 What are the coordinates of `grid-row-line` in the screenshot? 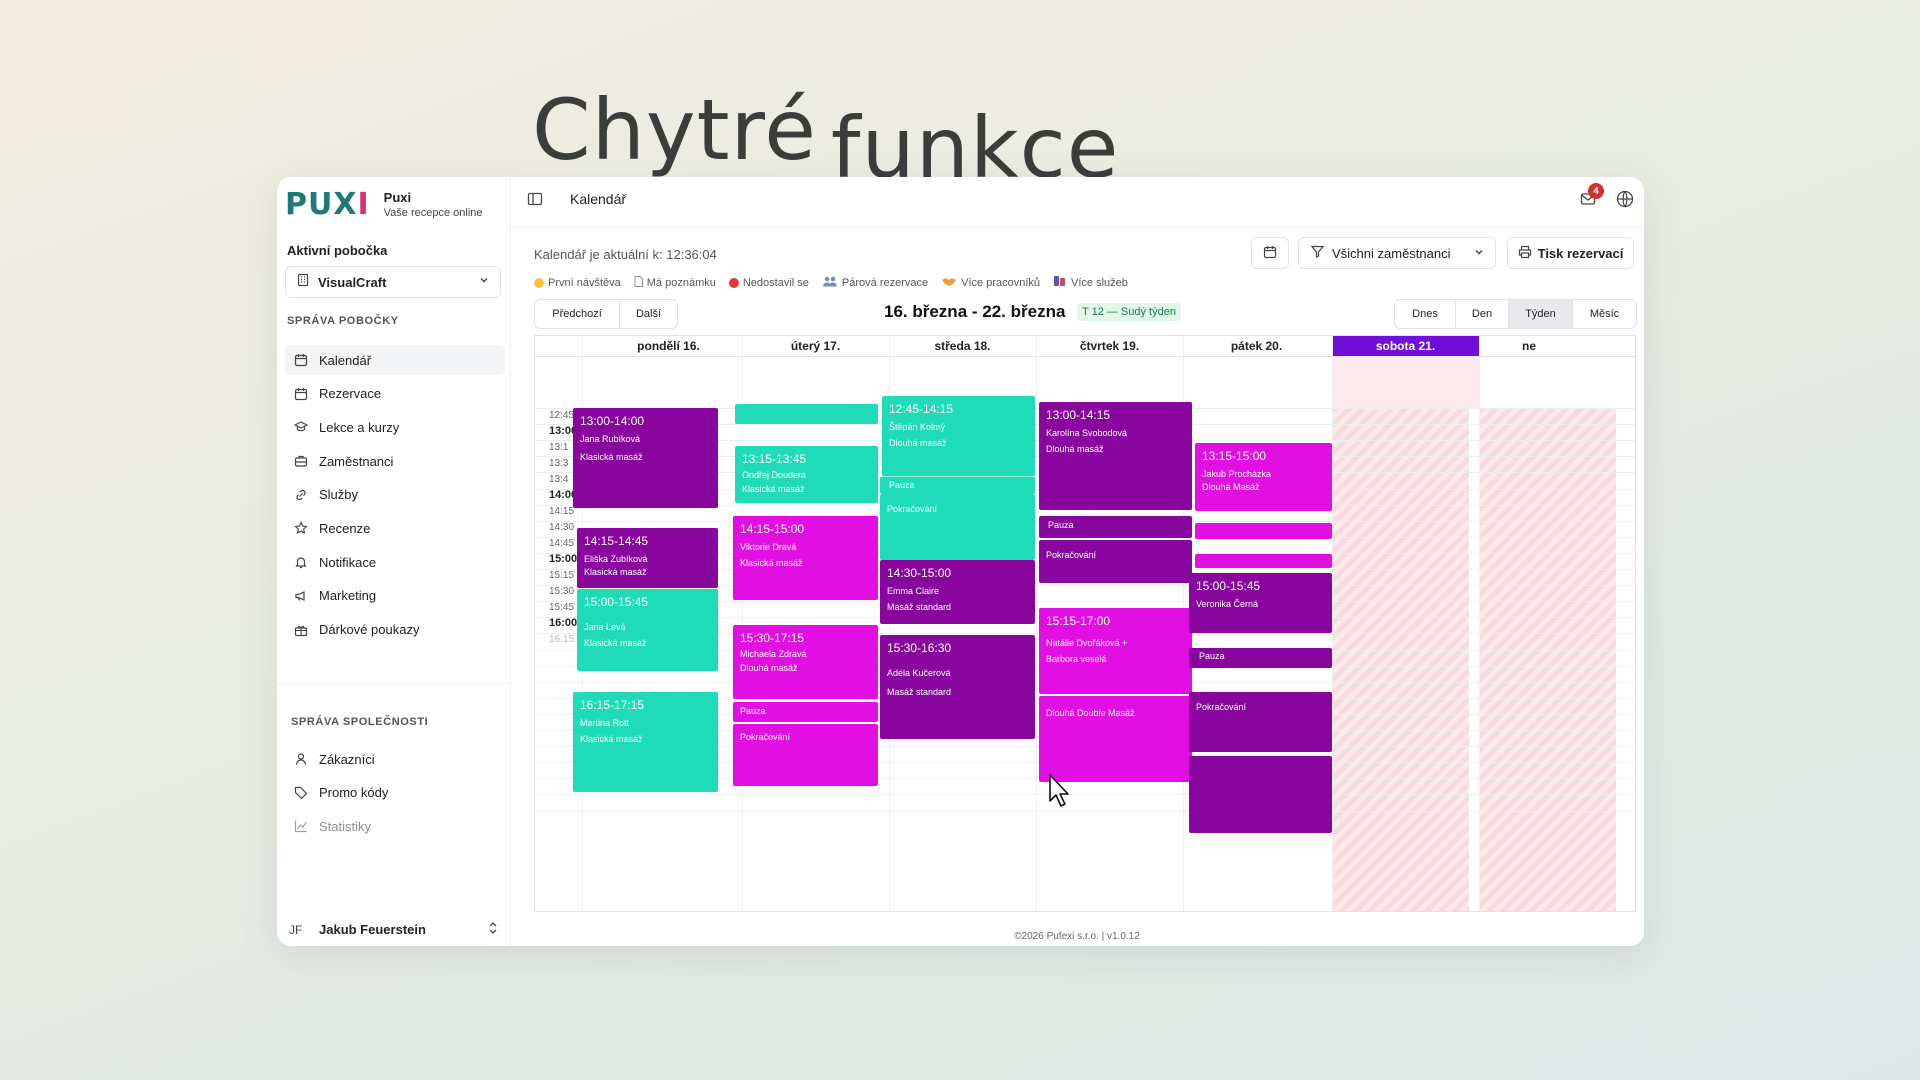 It's located at (1085, 811).